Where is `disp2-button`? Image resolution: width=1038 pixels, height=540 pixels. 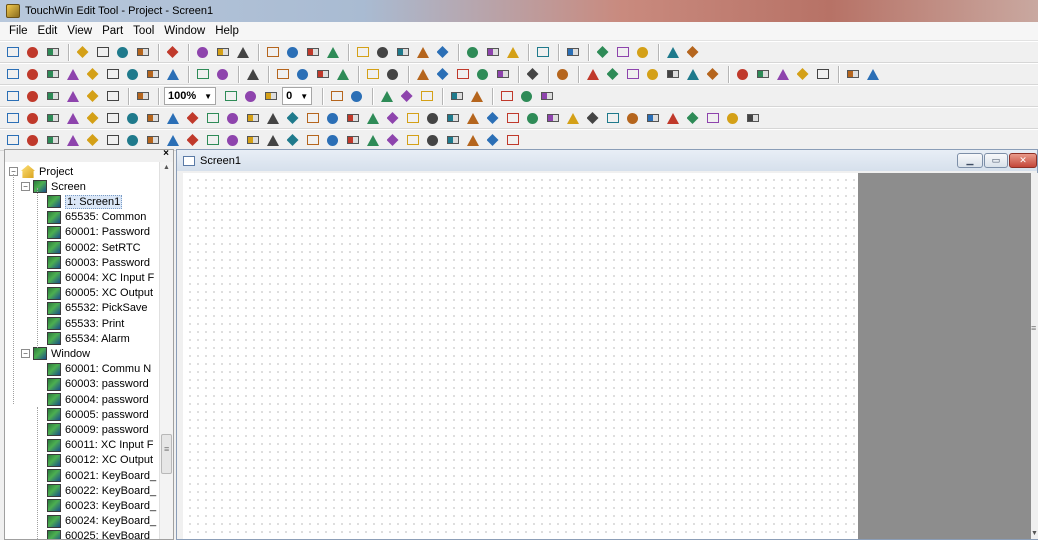
disp2-button is located at coordinates (382, 52).